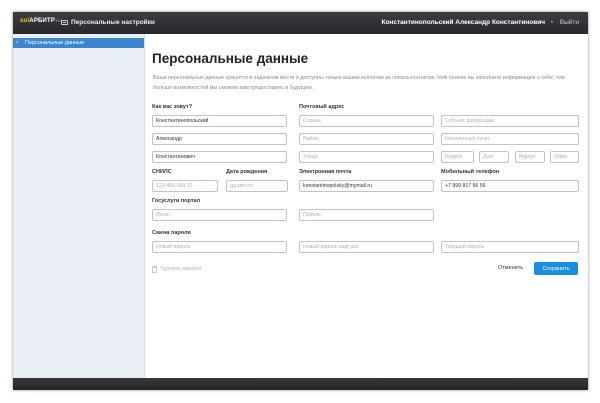 Image resolution: width=600 pixels, height=403 pixels. What do you see at coordinates (366, 186) in the screenshot?
I see `email-field` at bounding box center [366, 186].